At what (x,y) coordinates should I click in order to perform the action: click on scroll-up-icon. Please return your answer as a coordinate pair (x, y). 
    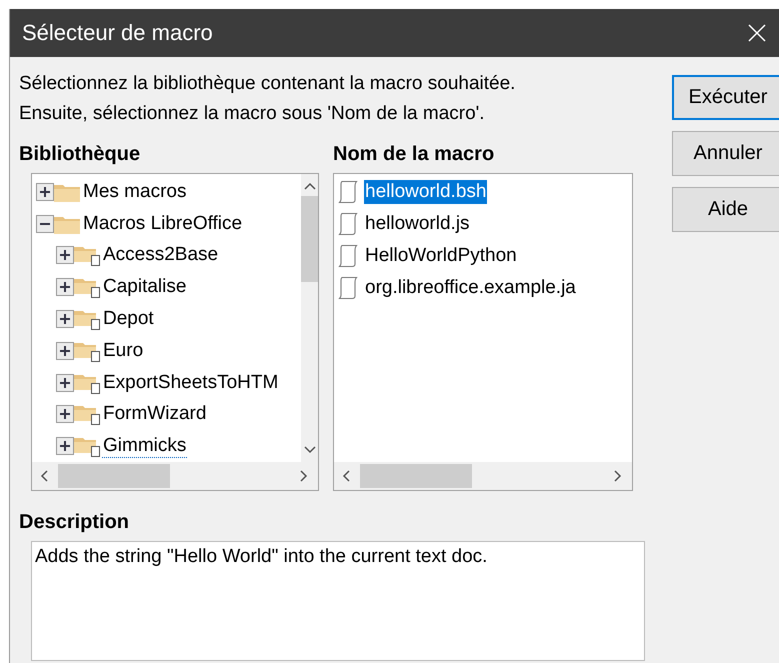
    Looking at the image, I should click on (310, 186).